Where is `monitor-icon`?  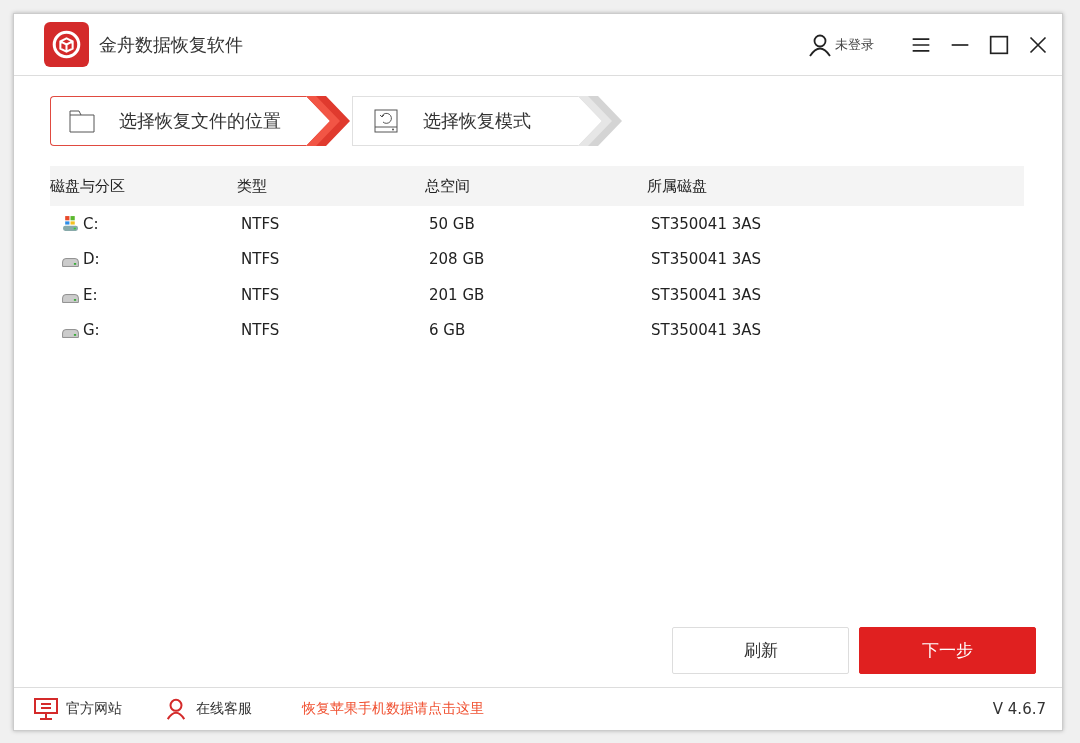 monitor-icon is located at coordinates (46, 709).